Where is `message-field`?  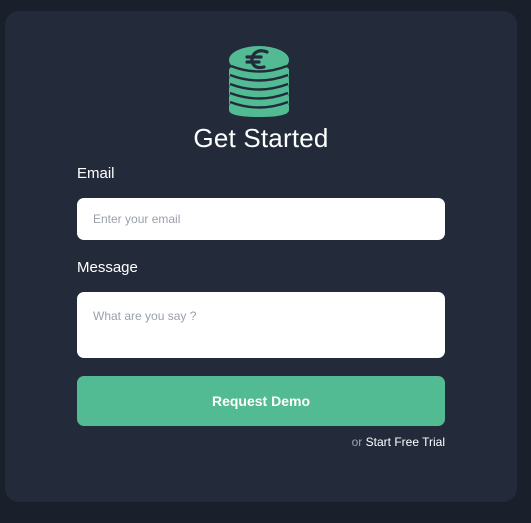
message-field is located at coordinates (261, 325).